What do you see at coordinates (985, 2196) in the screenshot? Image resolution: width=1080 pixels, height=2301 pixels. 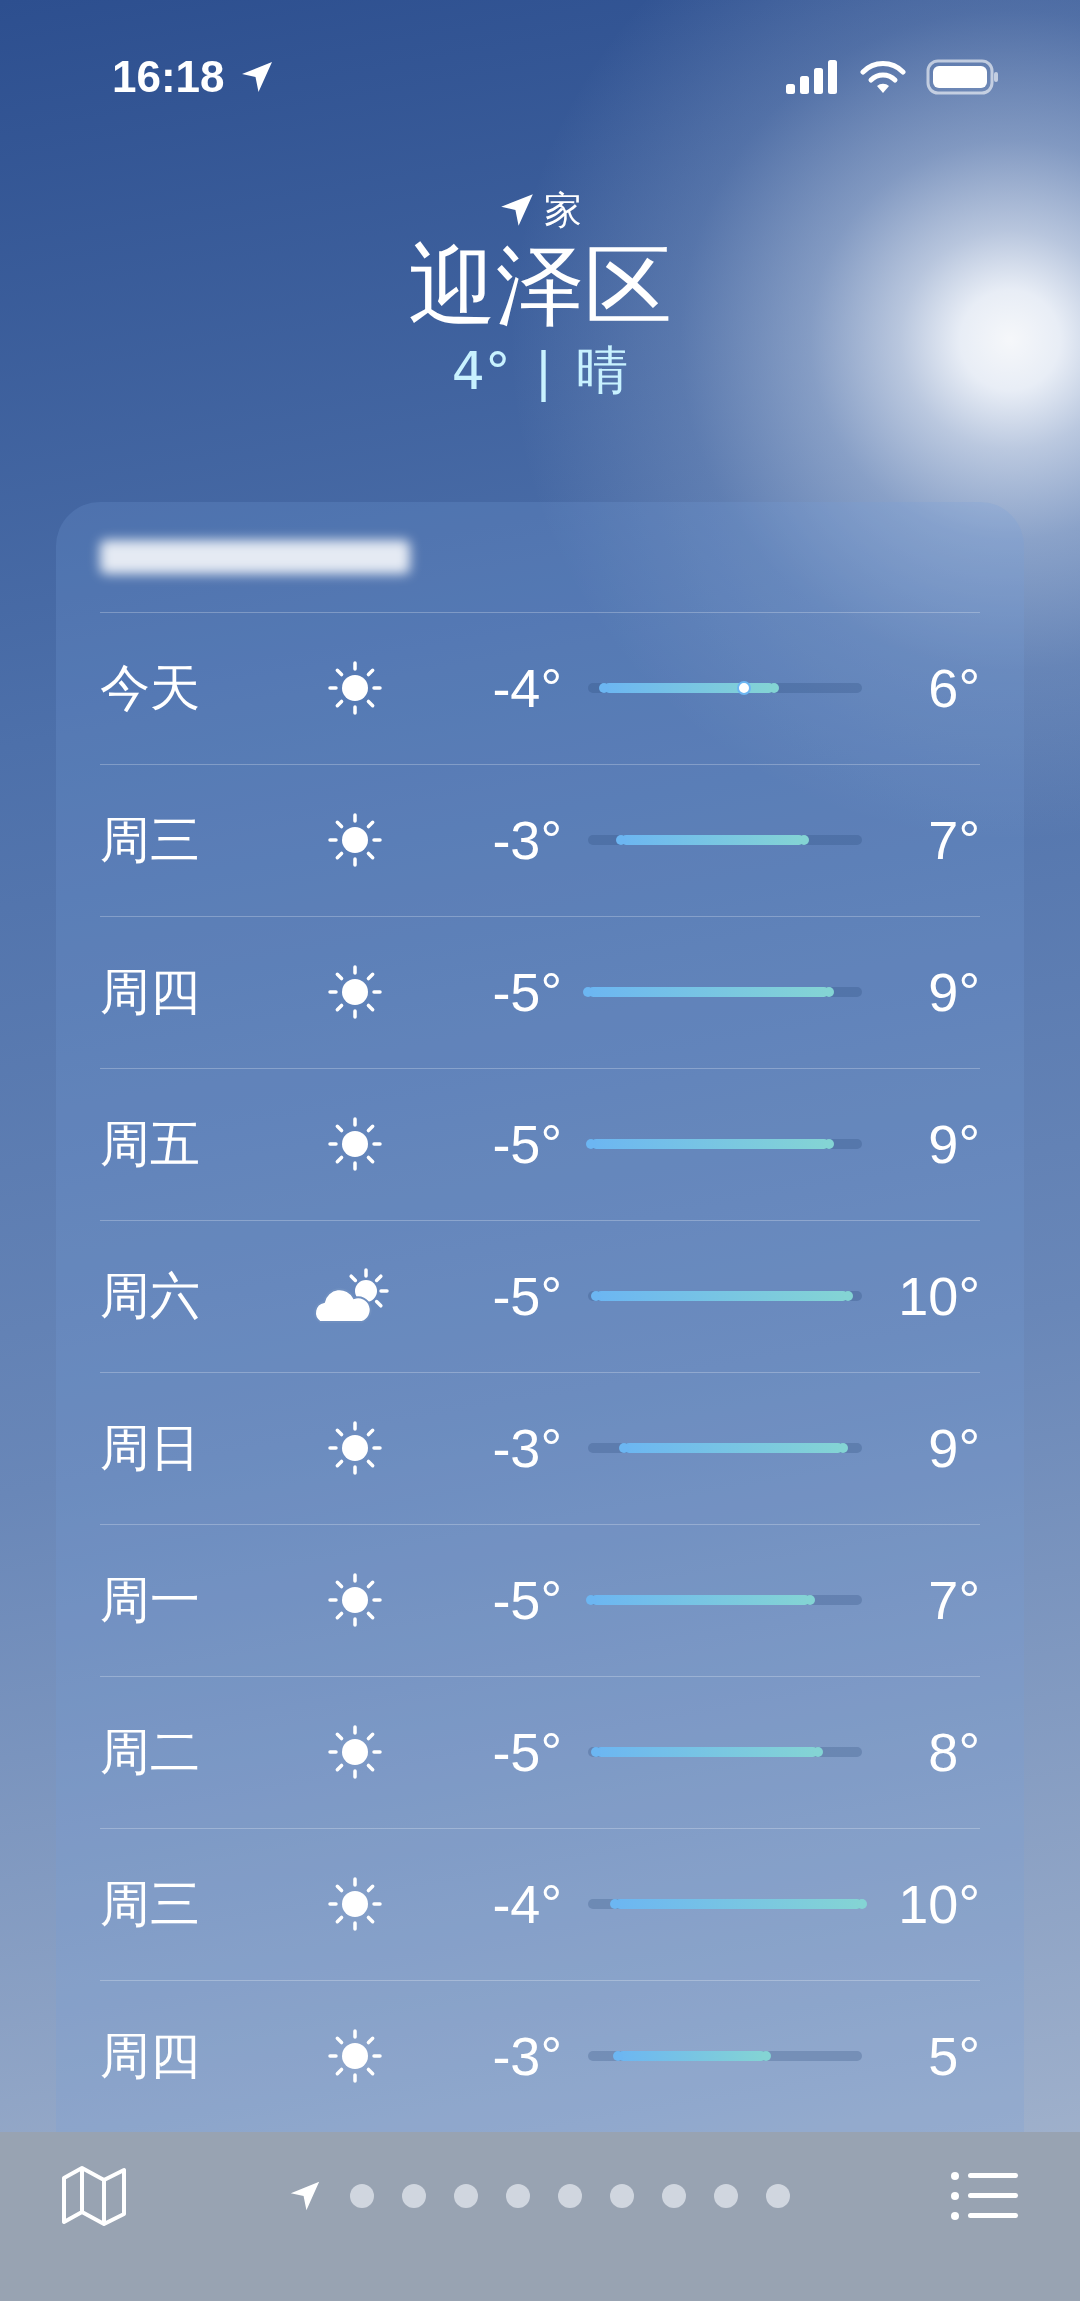 I see `list-icon` at bounding box center [985, 2196].